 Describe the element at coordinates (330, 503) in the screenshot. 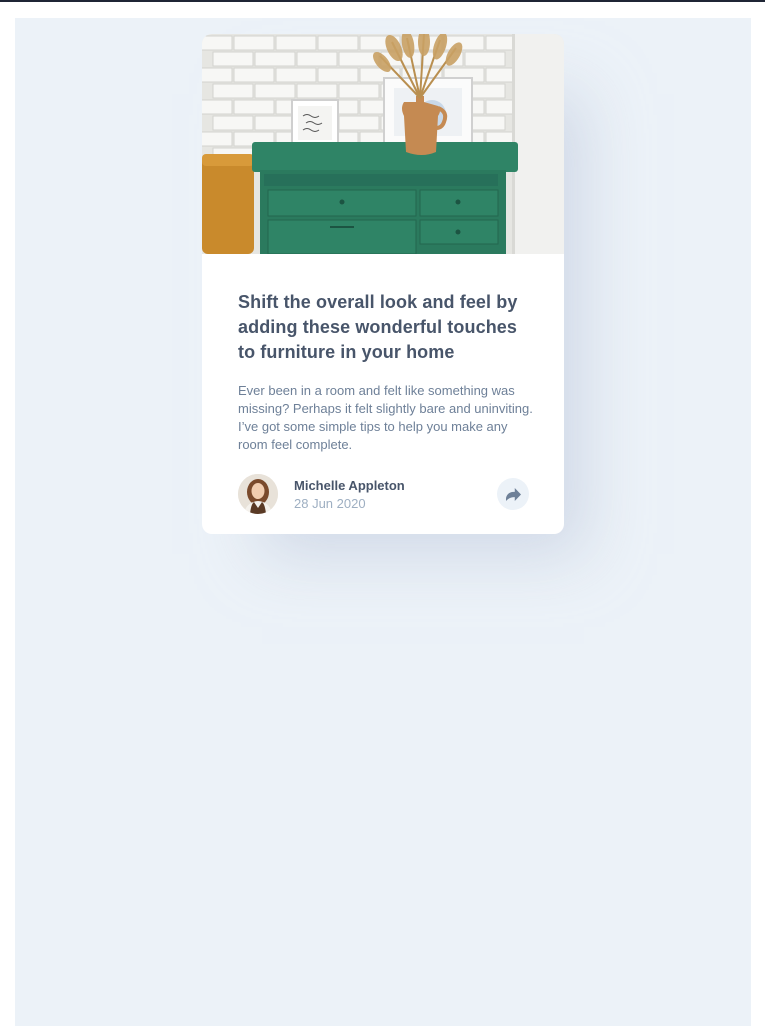

I see `publish-date: 28 Jun 2020` at that location.